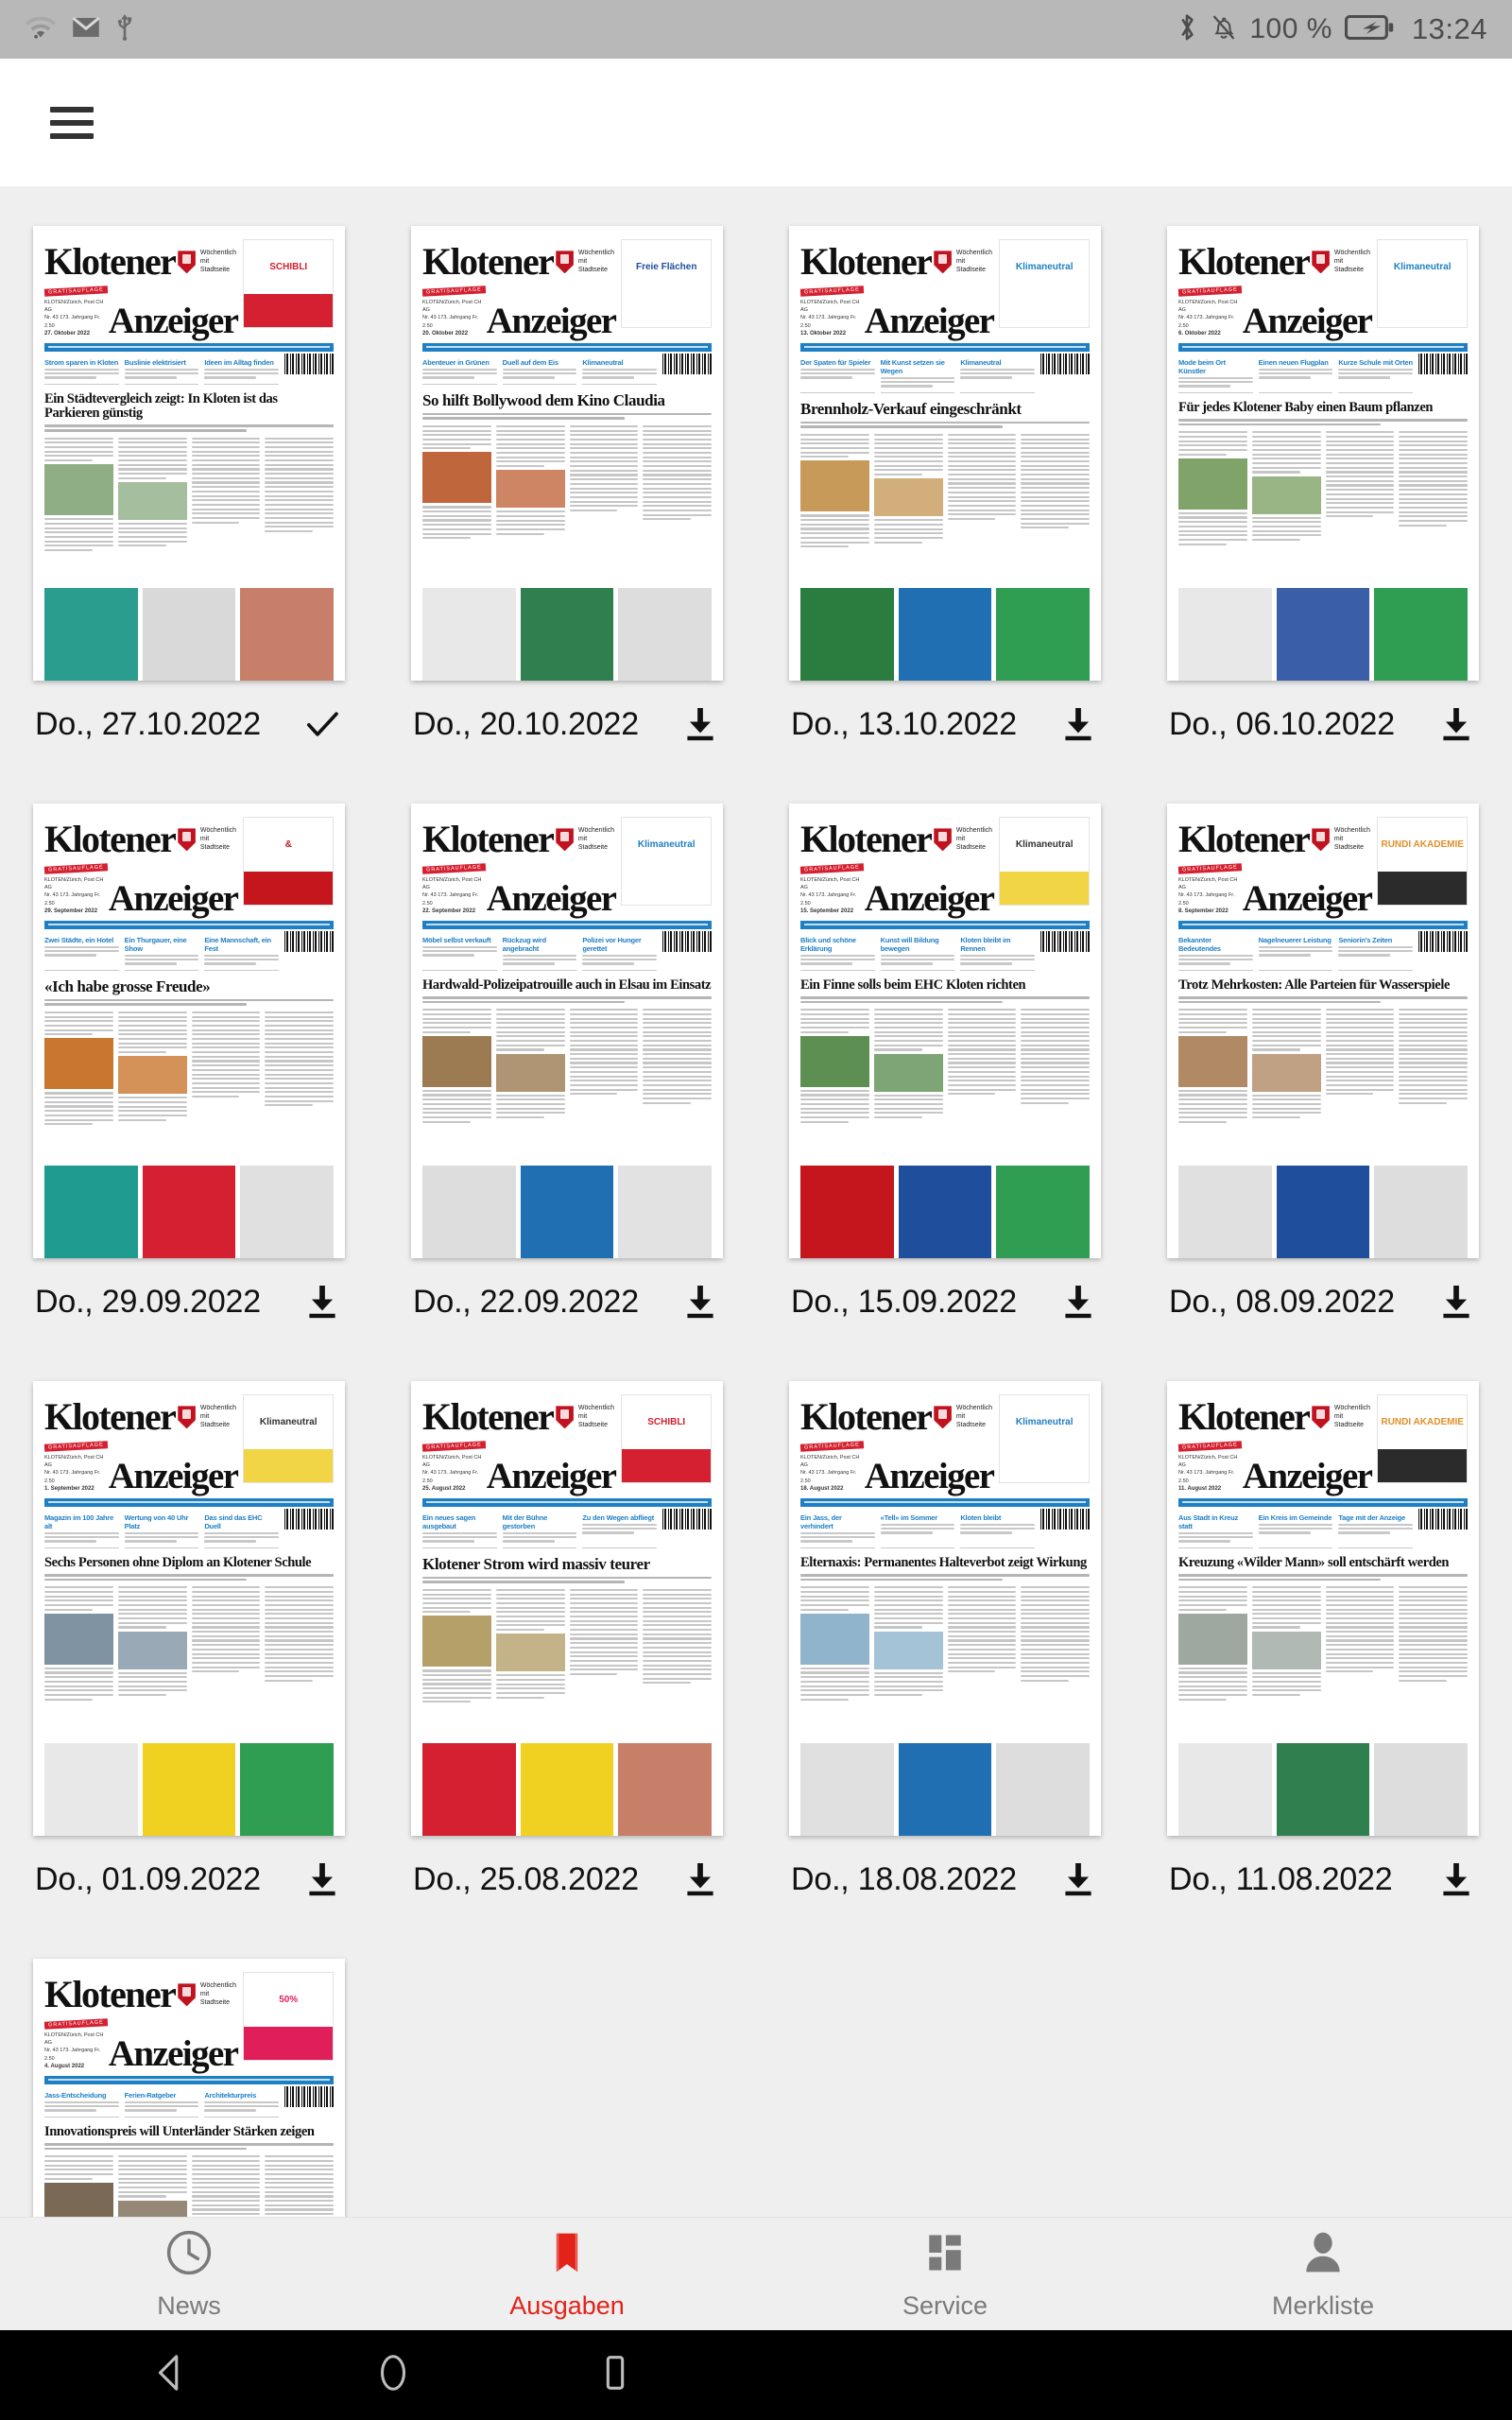 The image size is (1512, 2420). I want to click on issue-date-label: Do., 29.09.2022, so click(148, 1302).